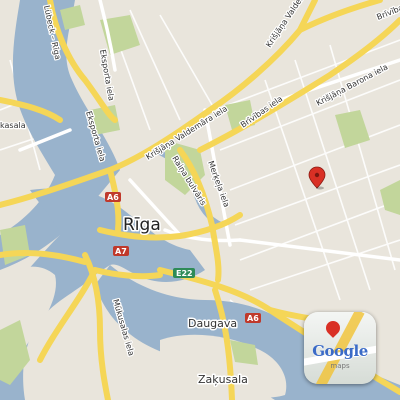 Image resolution: width=400 pixels, height=400 pixels. I want to click on svg-text: E22, so click(184, 273).